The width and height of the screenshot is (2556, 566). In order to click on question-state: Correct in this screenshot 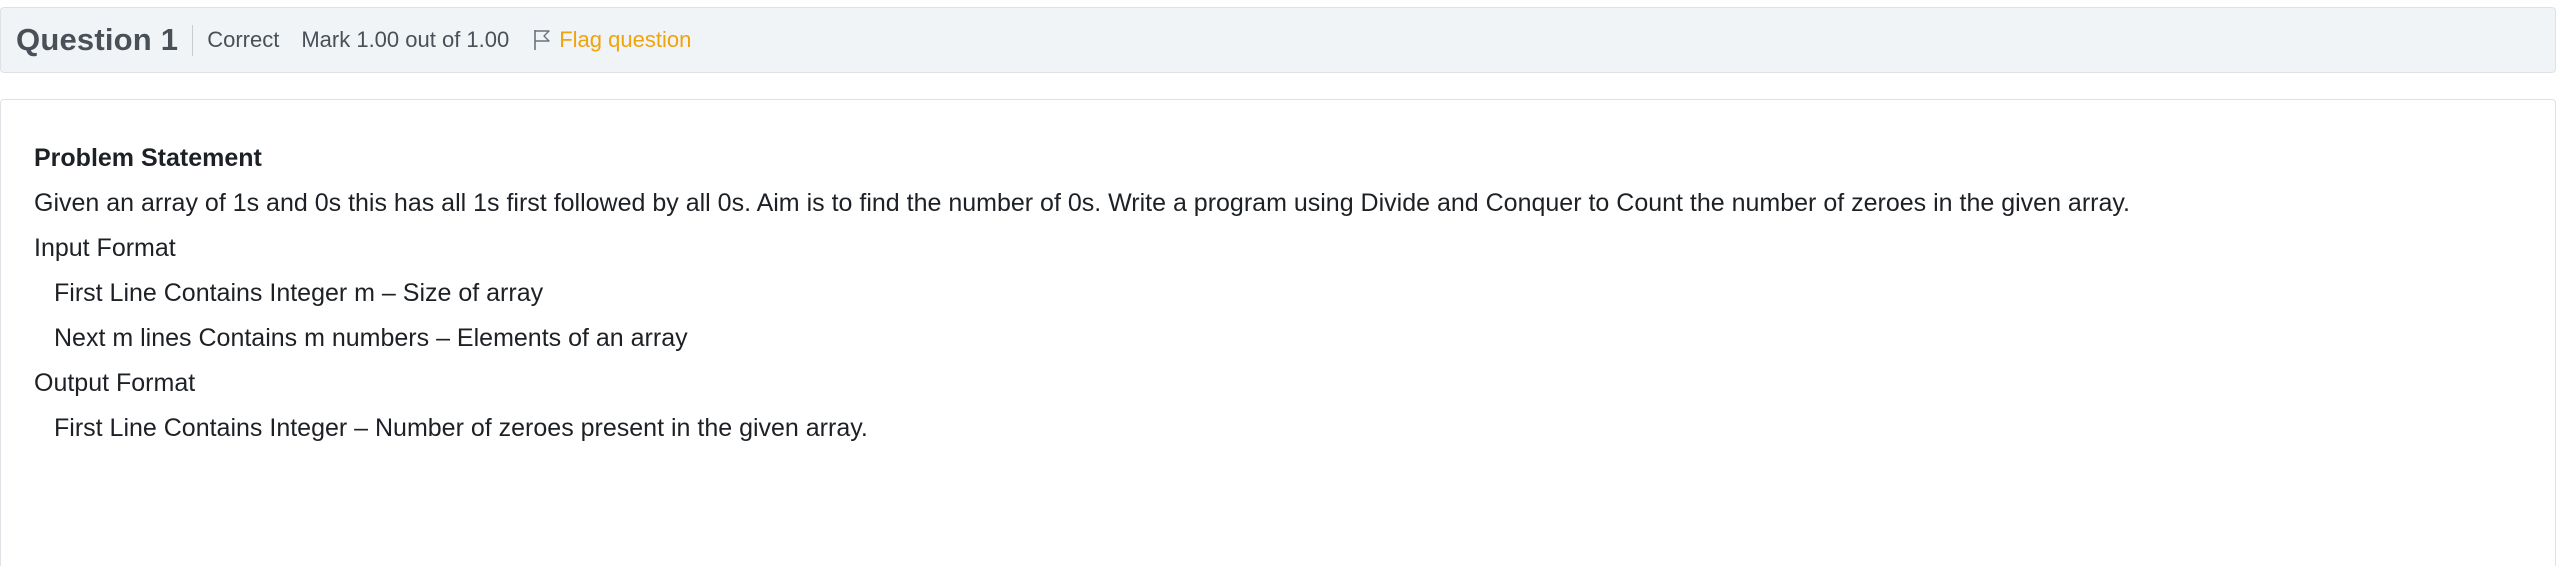, I will do `click(243, 39)`.